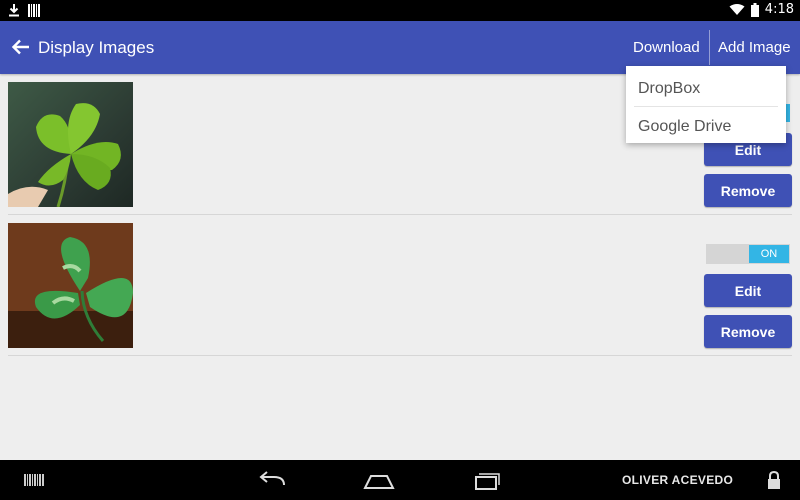  I want to click on add-image-button: Add Image, so click(754, 47).